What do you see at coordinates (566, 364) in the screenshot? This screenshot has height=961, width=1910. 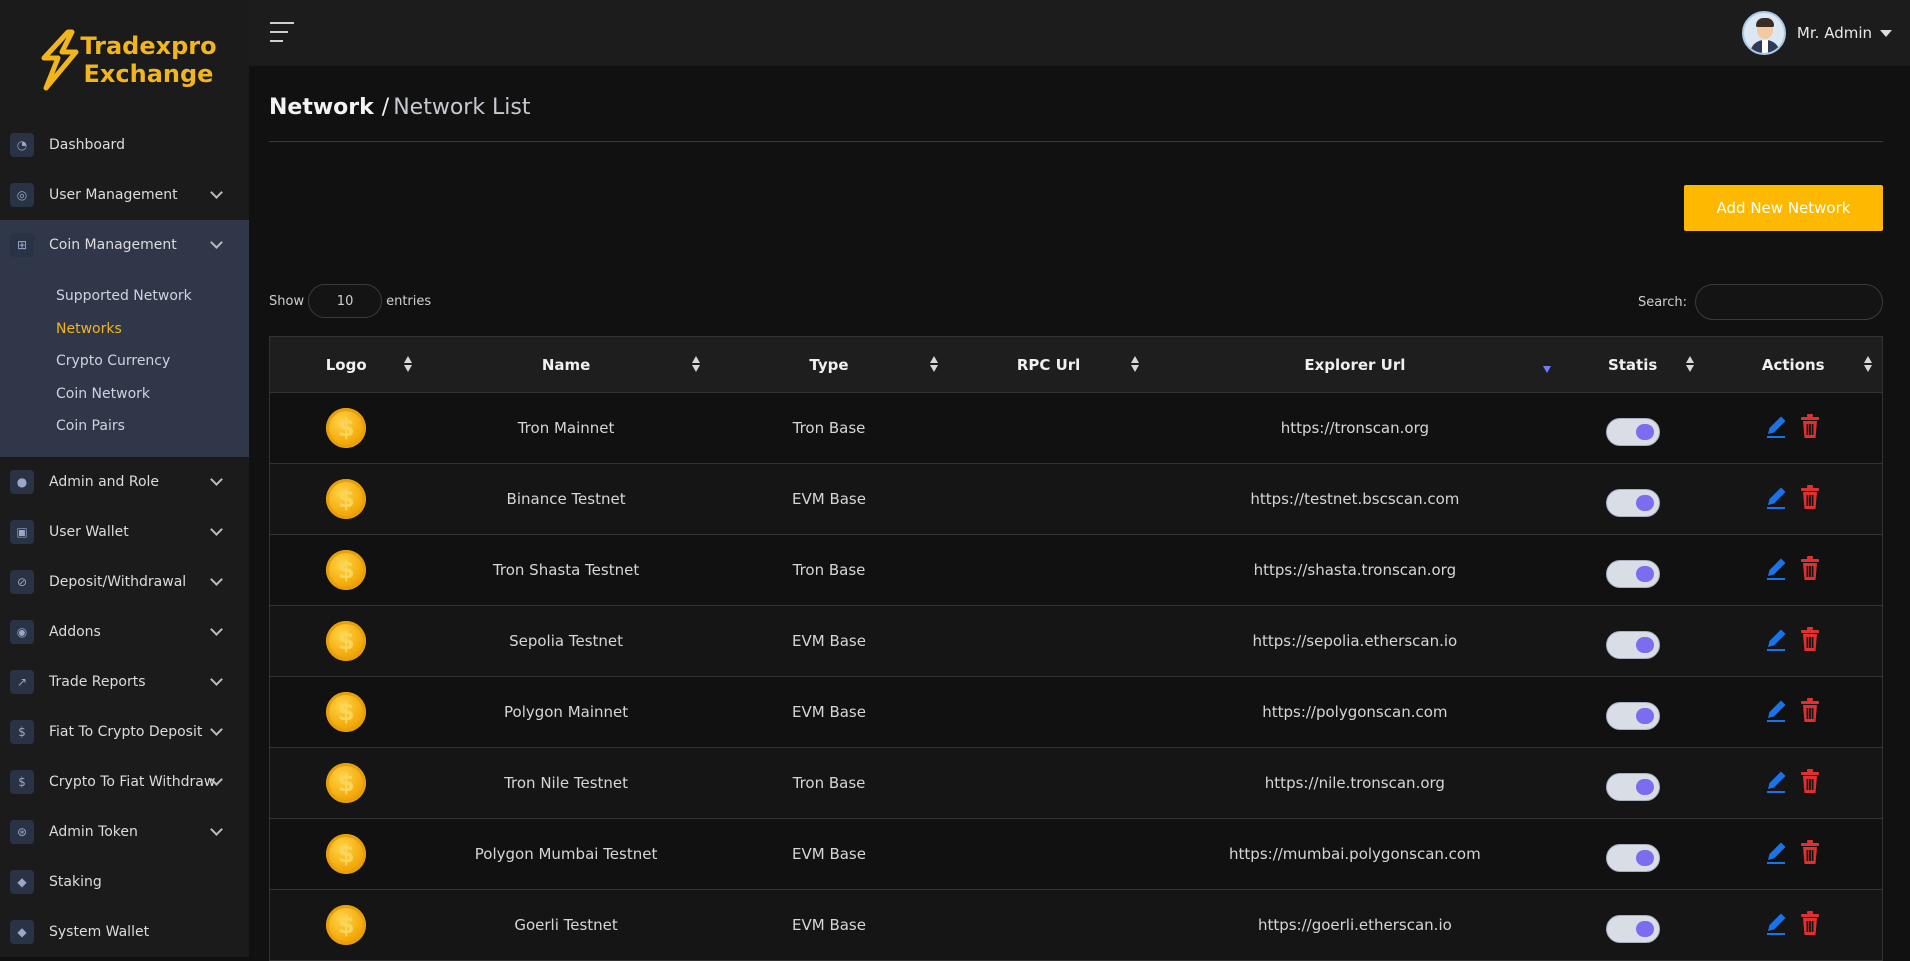 I see `column-header-name: Name` at bounding box center [566, 364].